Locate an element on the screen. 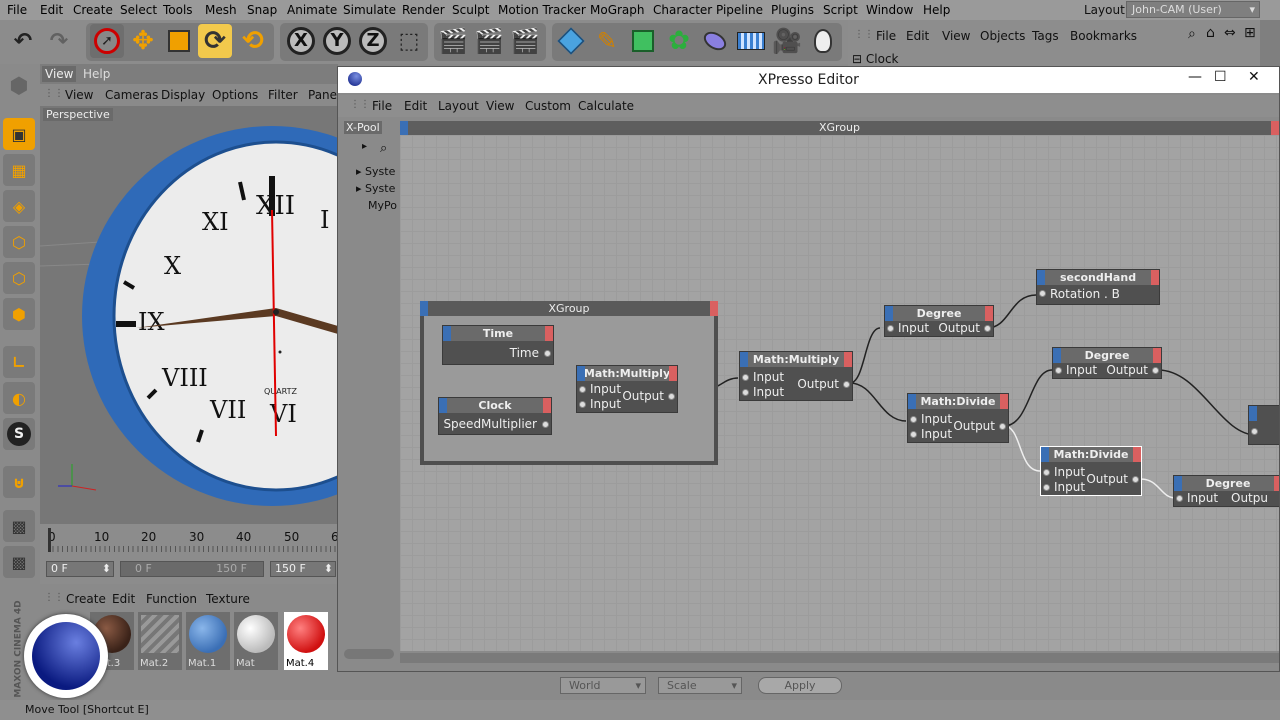  pool-scrollbar is located at coordinates (369, 654).